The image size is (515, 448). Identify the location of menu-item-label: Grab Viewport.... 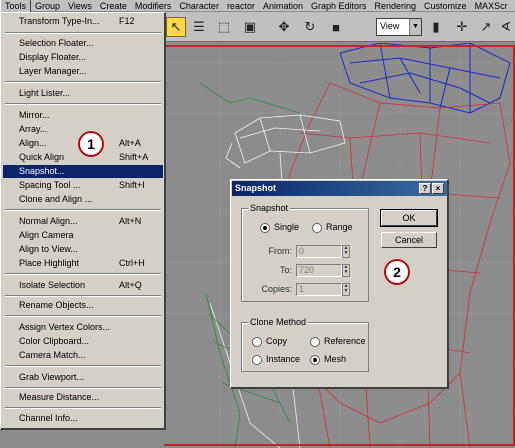
(51, 377).